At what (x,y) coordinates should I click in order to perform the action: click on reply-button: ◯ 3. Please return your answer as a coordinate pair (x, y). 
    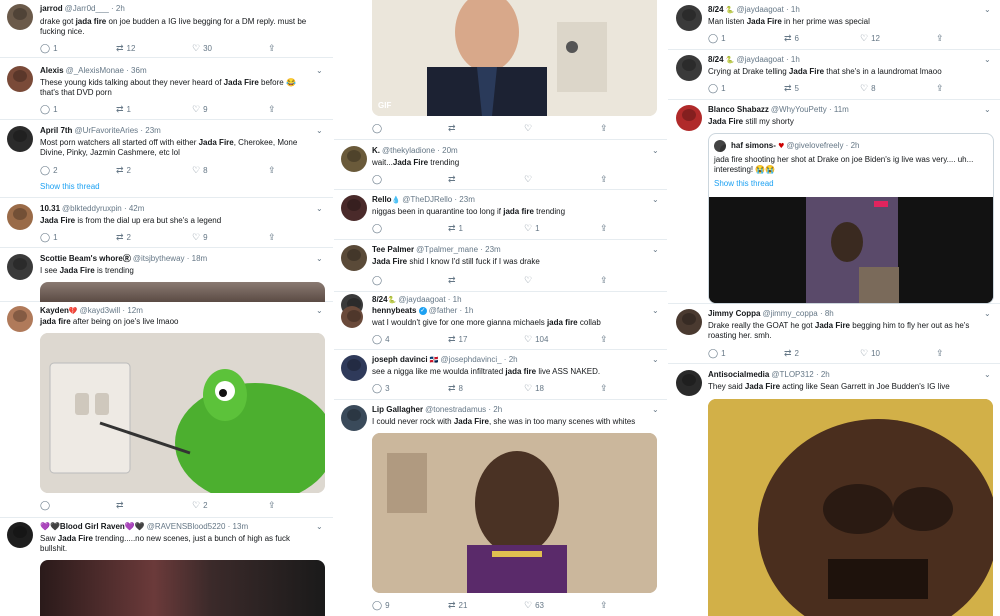
    Looking at the image, I should click on (381, 388).